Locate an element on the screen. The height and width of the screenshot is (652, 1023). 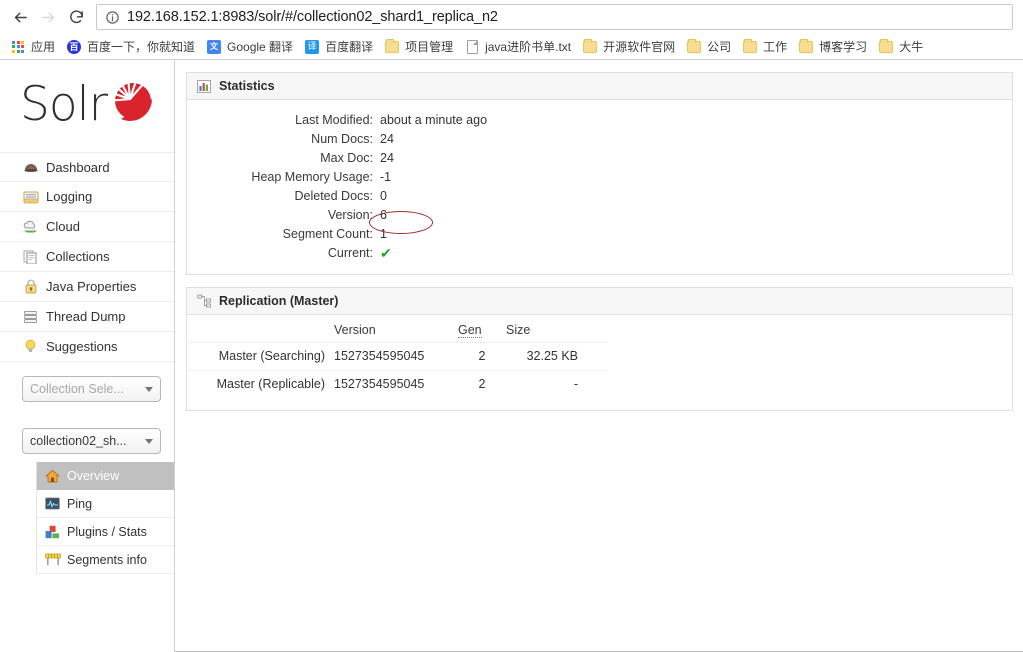
stat-value: 1 is located at coordinates (383, 233).